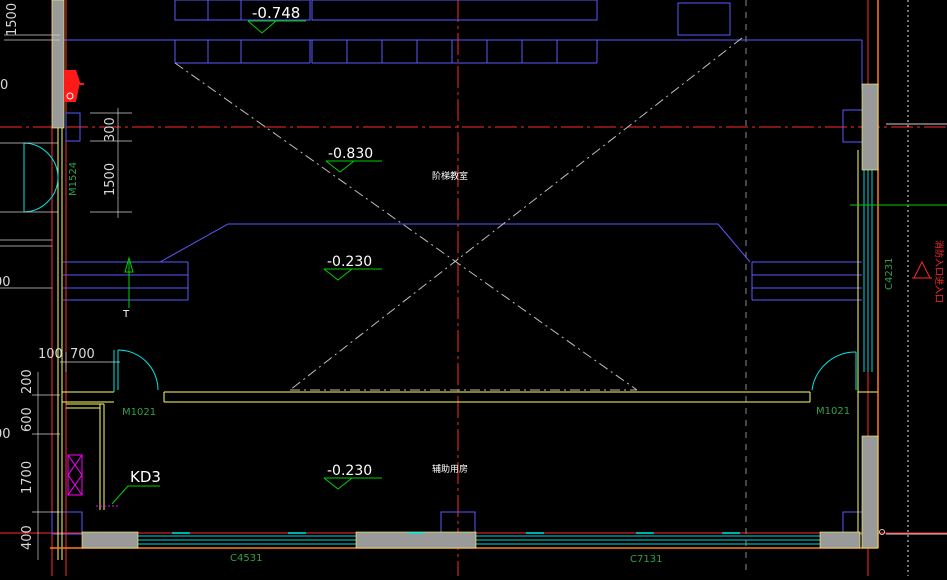 The image size is (947, 580). What do you see at coordinates (246, 558) in the screenshot?
I see `window-label-c4531: C4531` at bounding box center [246, 558].